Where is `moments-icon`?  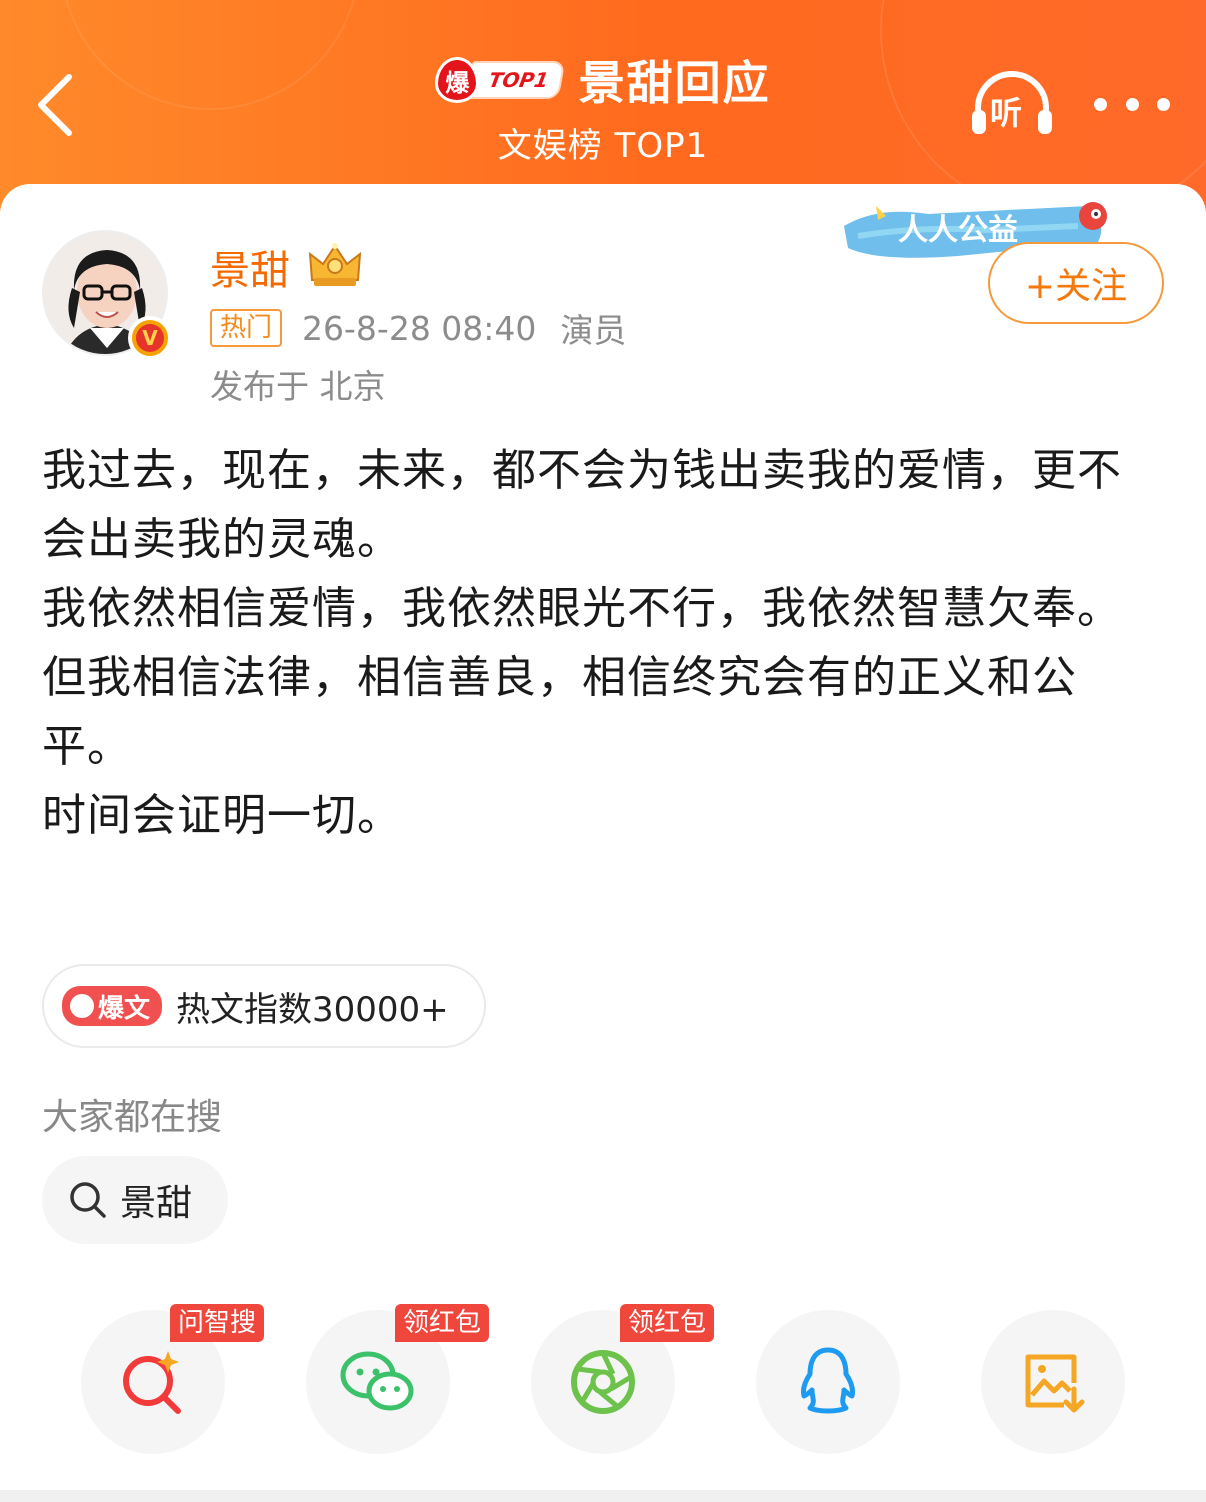
moments-icon is located at coordinates (603, 1382).